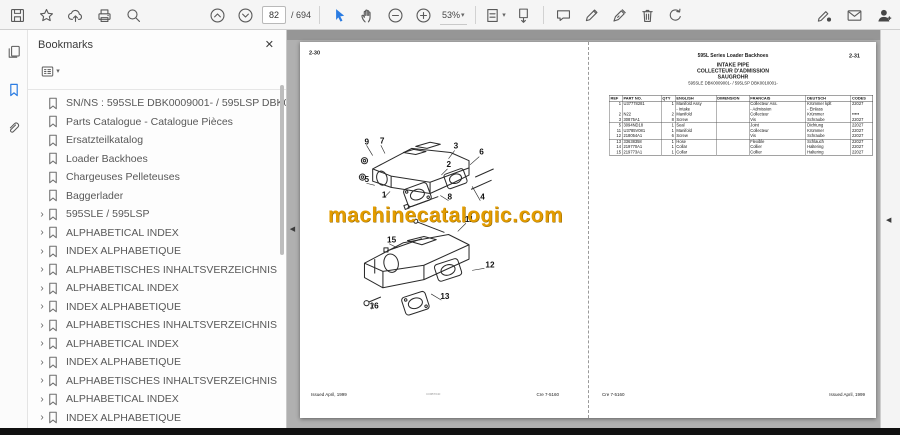  What do you see at coordinates (591, 15) in the screenshot?
I see `highlight-pen-button` at bounding box center [591, 15].